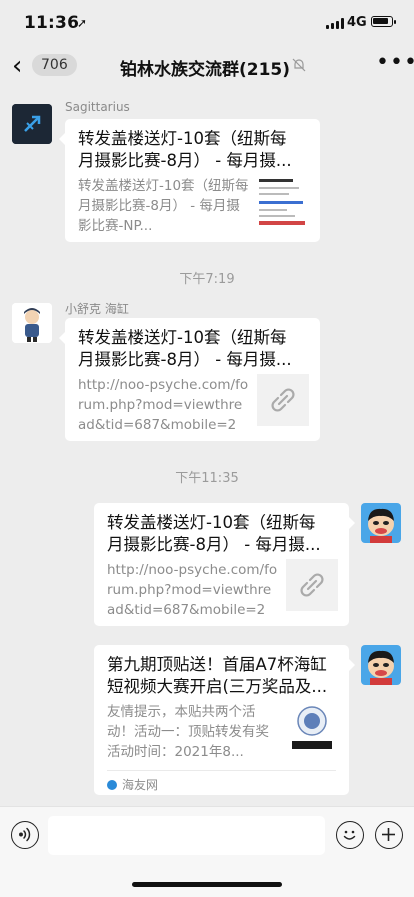  I want to click on sender-name: 小舒克 海缸, so click(97, 309).